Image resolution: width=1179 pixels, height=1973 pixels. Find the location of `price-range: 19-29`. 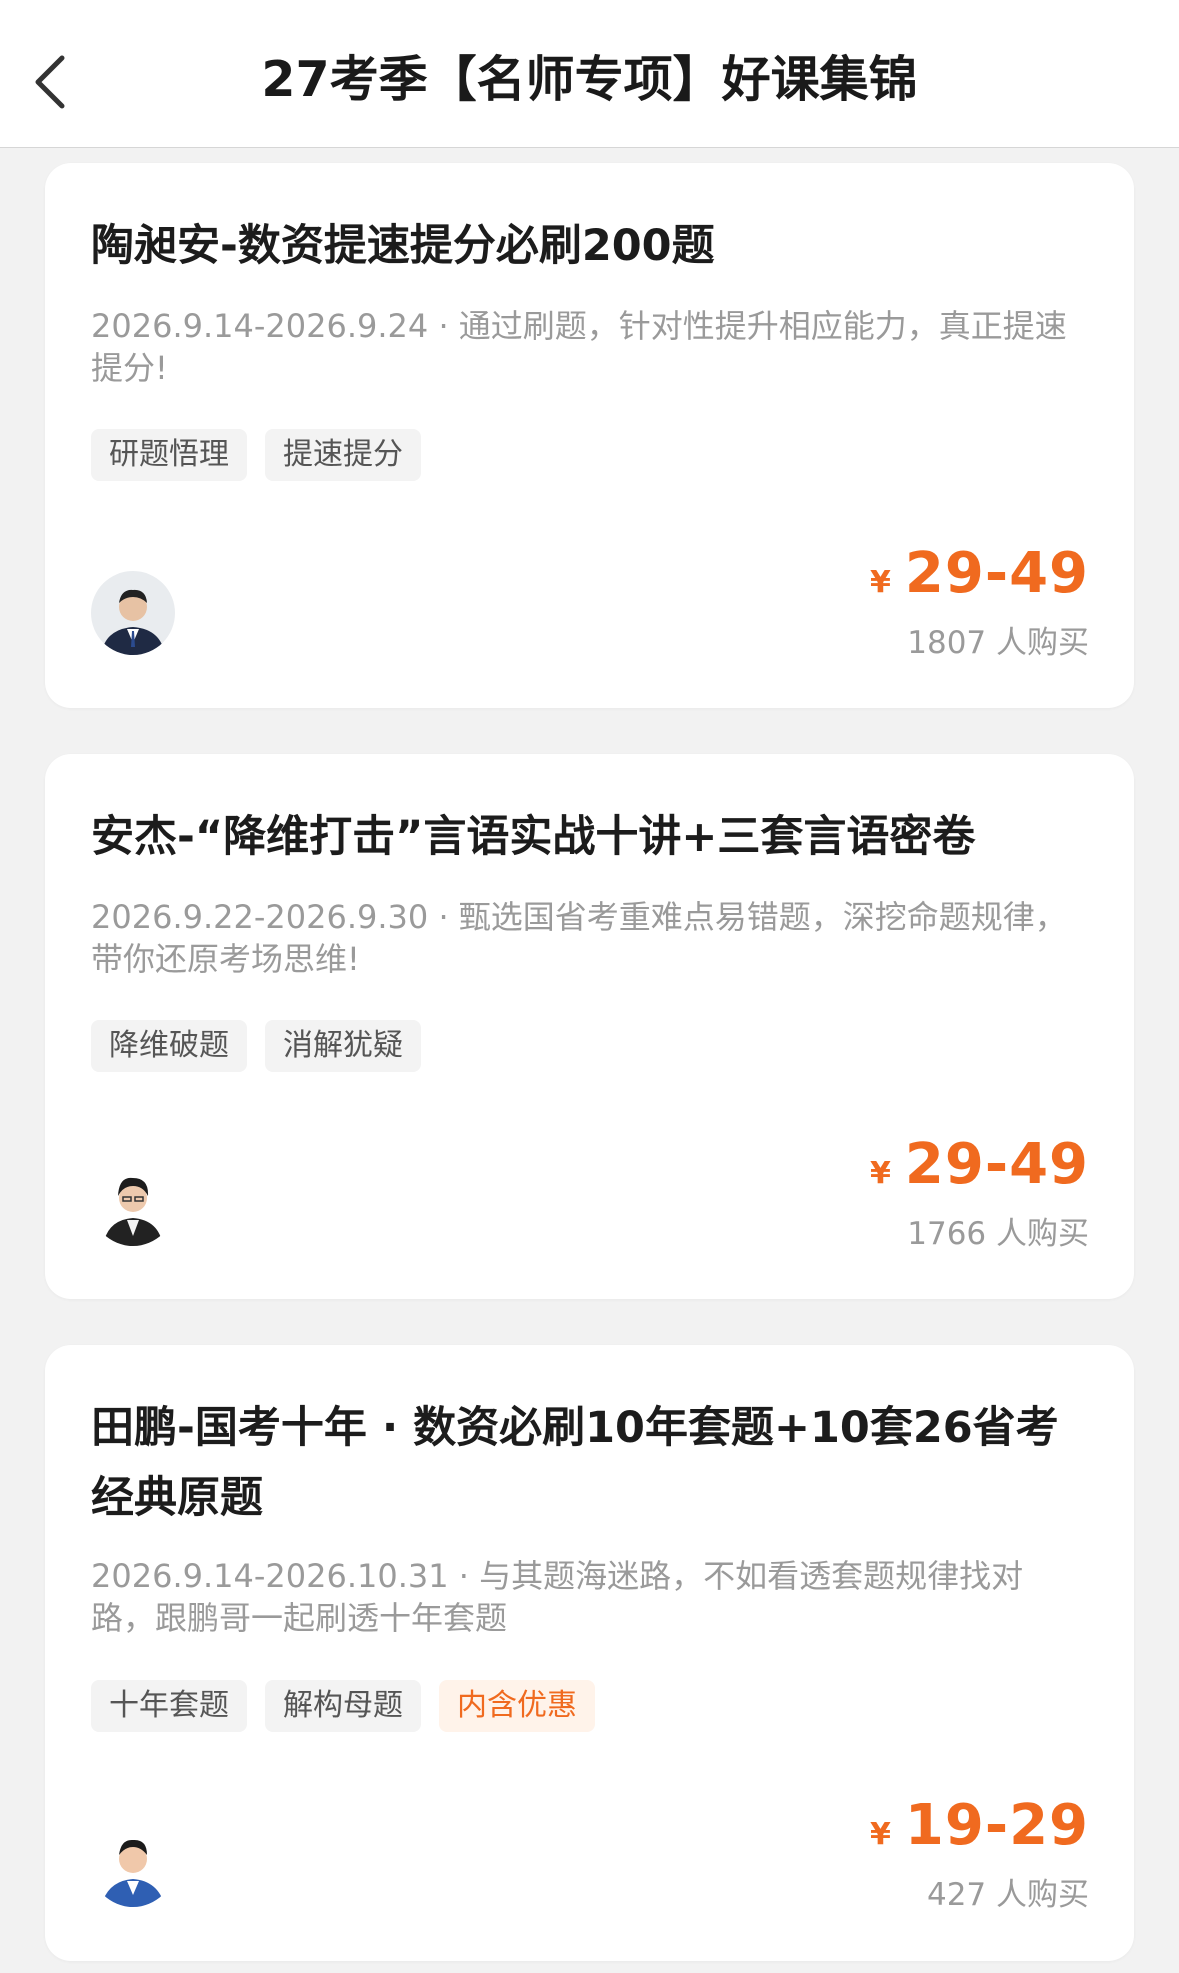

price-range: 19-29 is located at coordinates (996, 1825).